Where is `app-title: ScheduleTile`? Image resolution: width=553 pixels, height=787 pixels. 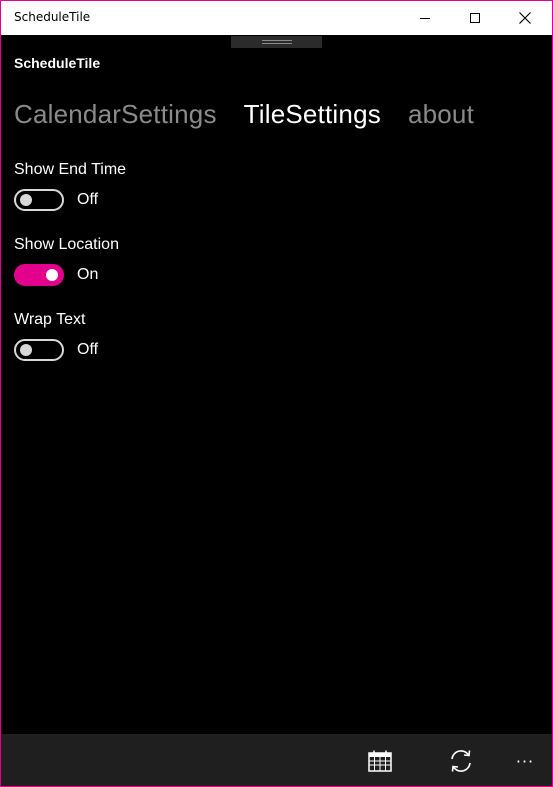 app-title: ScheduleTile is located at coordinates (57, 63).